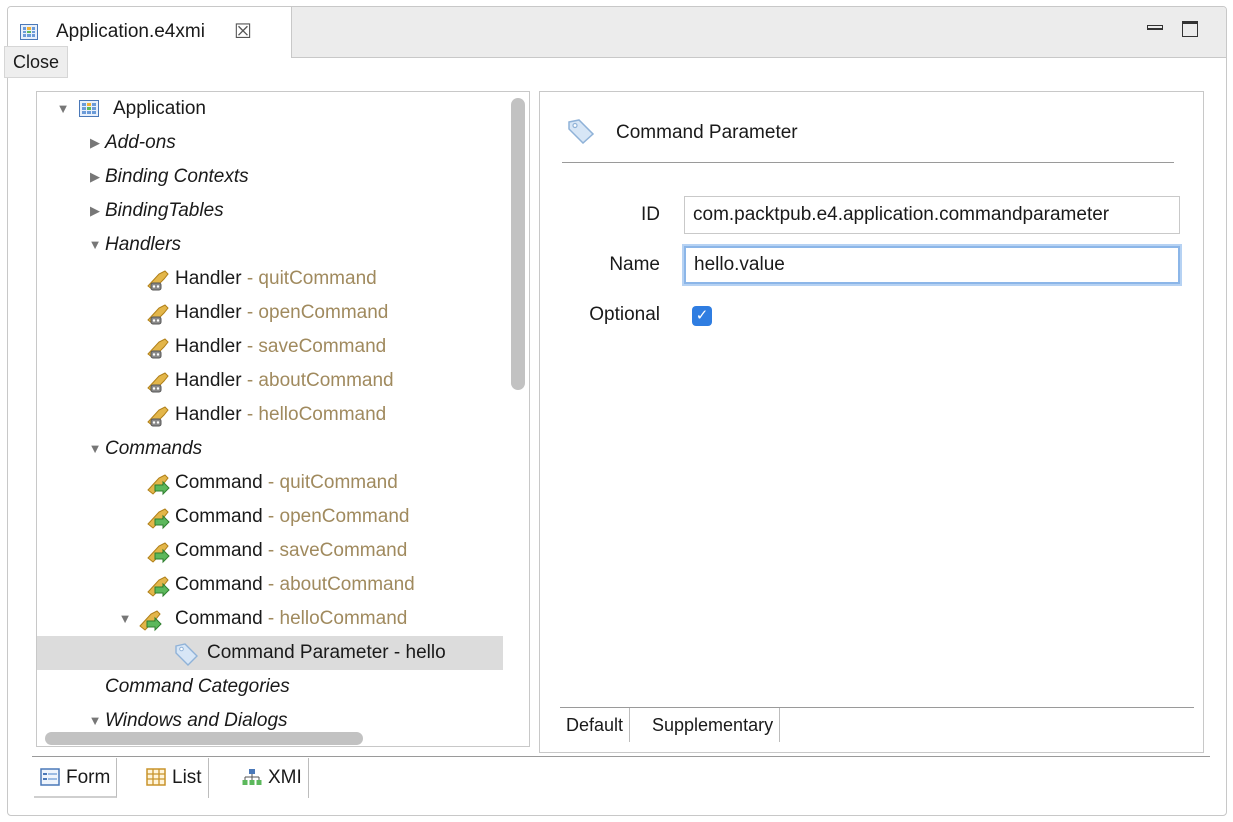  Describe the element at coordinates (702, 316) in the screenshot. I see `optional-checkbox: ✓` at that location.